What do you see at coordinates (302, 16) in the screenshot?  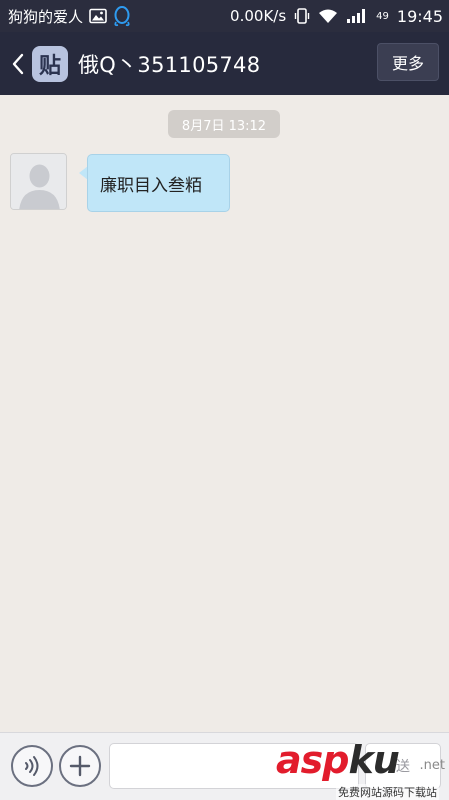 I see `vibrate-icon` at bounding box center [302, 16].